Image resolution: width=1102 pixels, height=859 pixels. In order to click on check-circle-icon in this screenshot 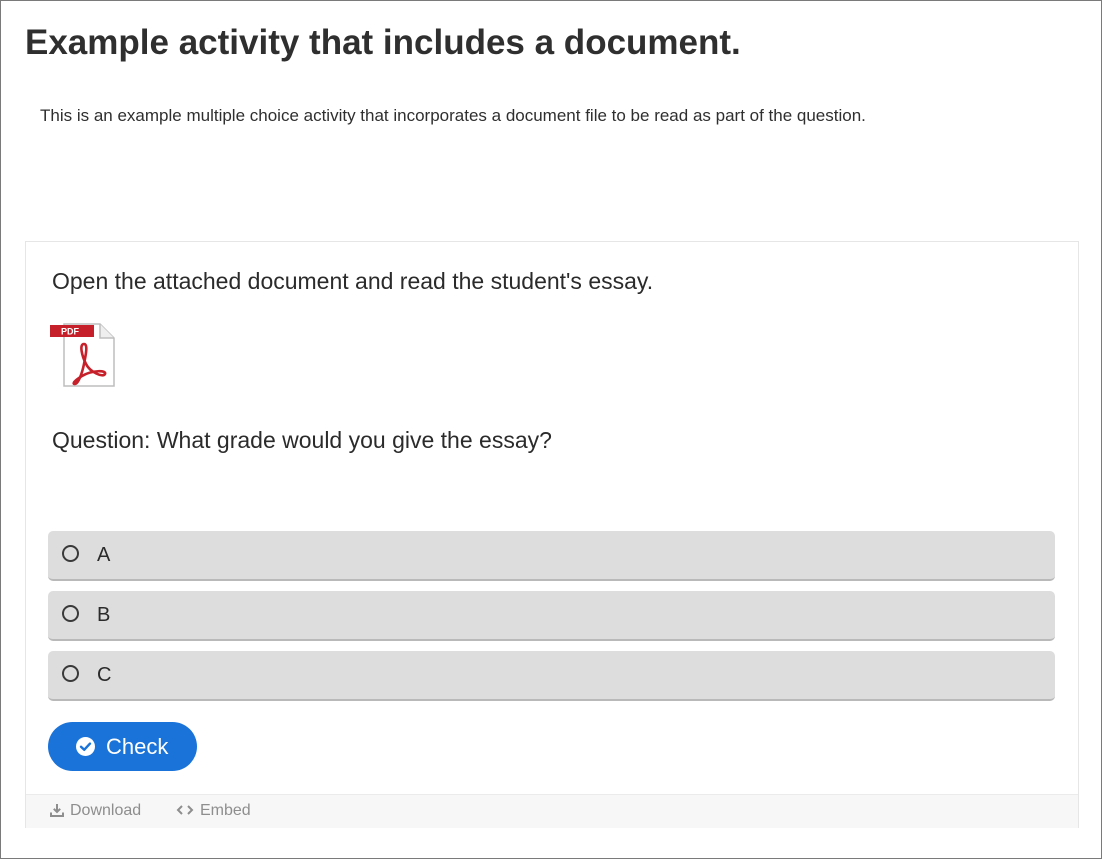, I will do `click(85, 746)`.